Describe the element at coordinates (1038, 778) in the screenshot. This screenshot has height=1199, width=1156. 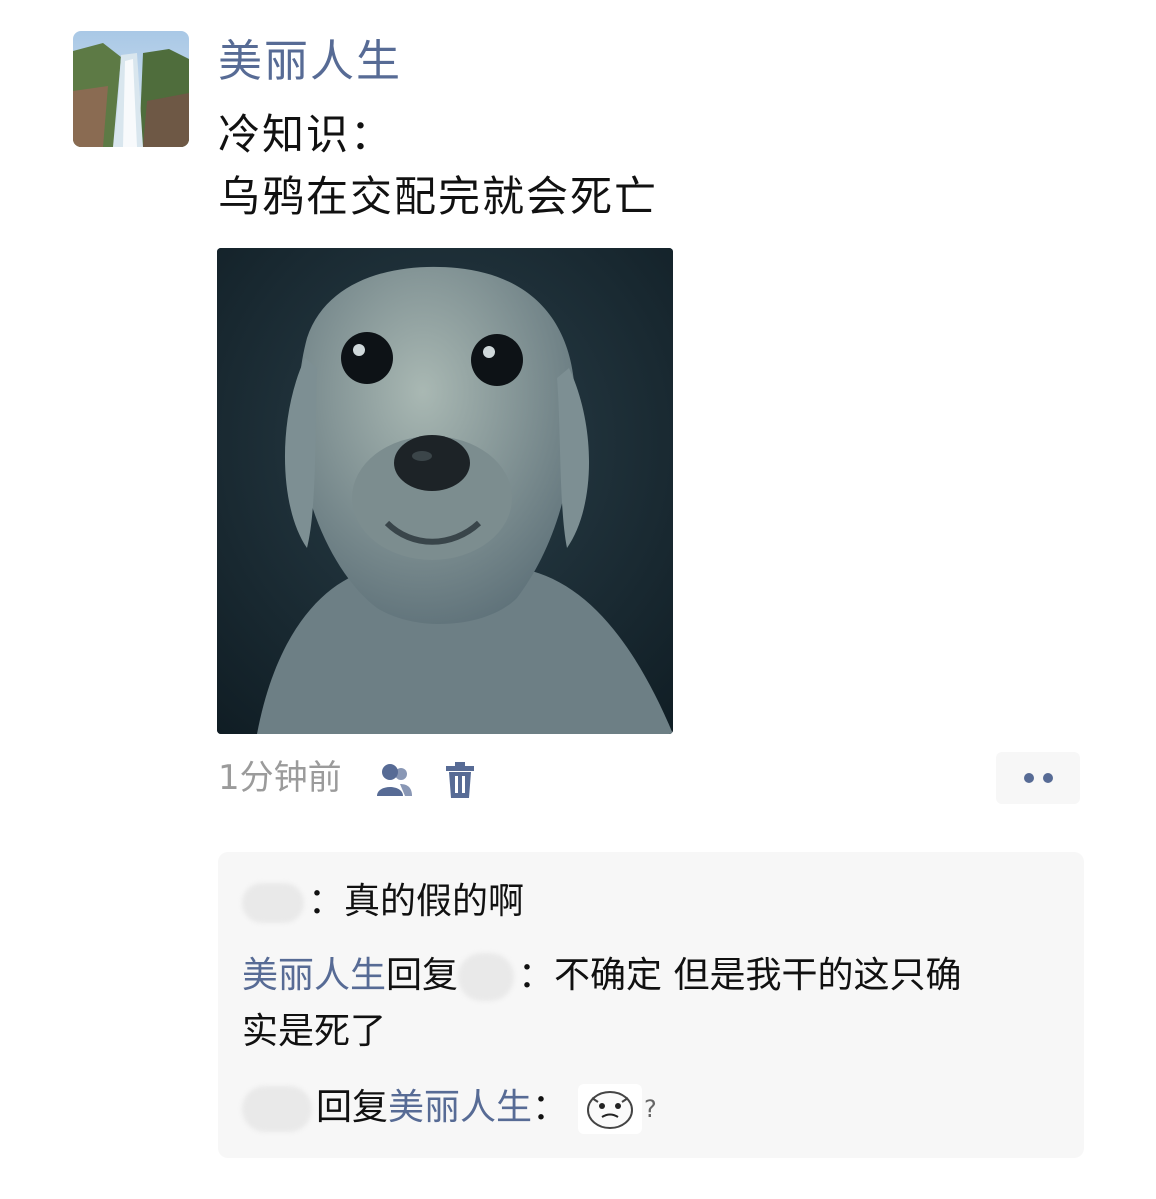
I see `more-button` at that location.